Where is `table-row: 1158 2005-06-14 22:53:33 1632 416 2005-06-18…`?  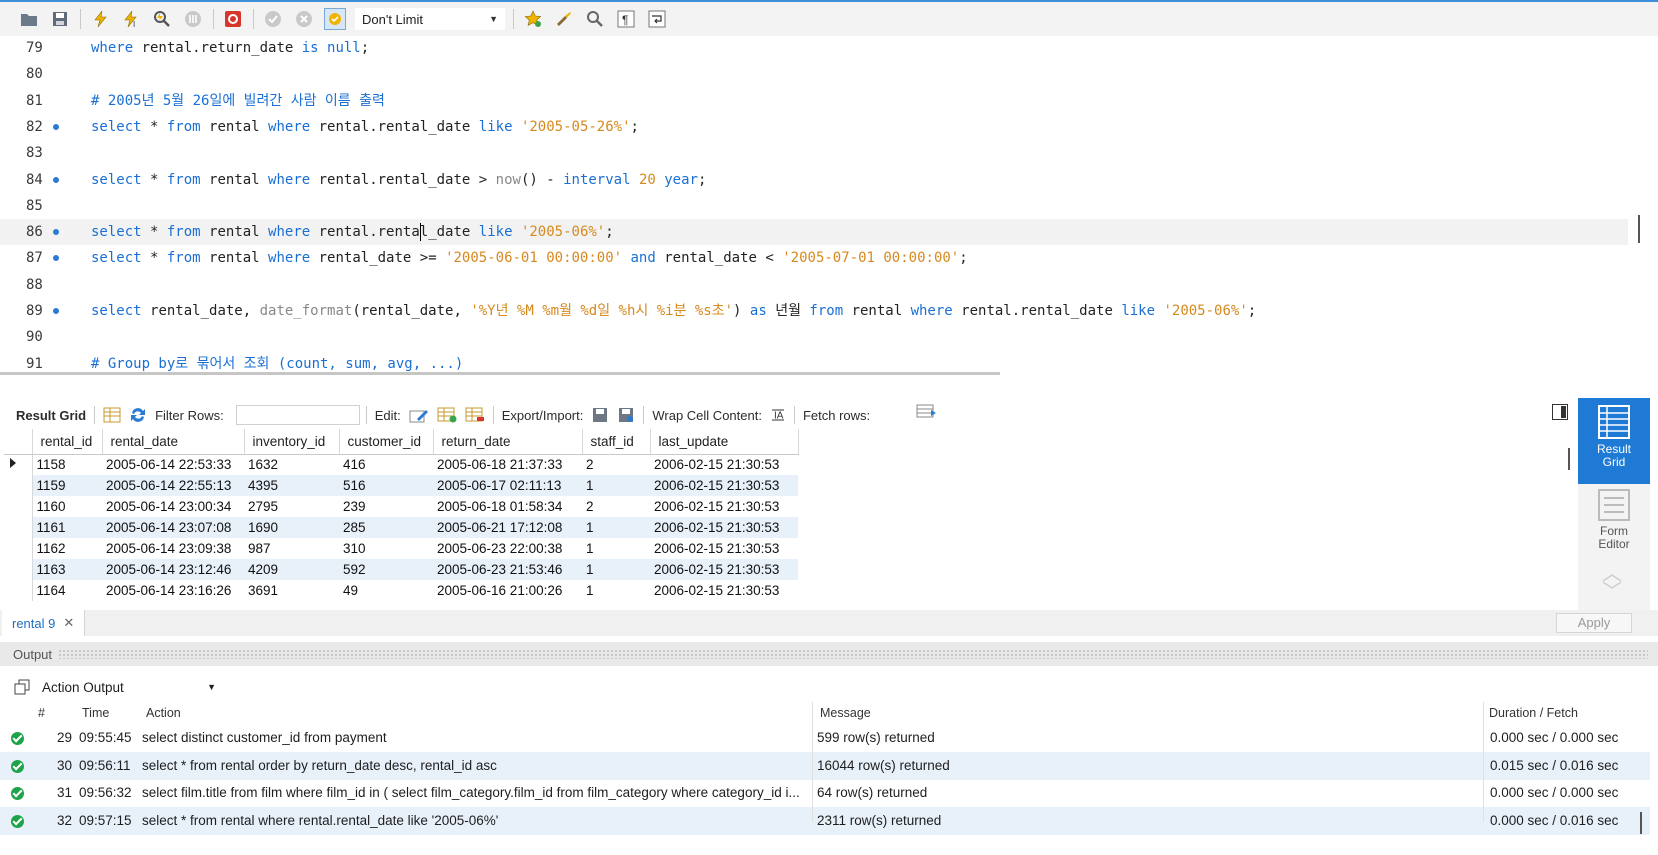 table-row: 1158 2005-06-14 22:53:33 1632 416 2005-06-18… is located at coordinates (401, 464).